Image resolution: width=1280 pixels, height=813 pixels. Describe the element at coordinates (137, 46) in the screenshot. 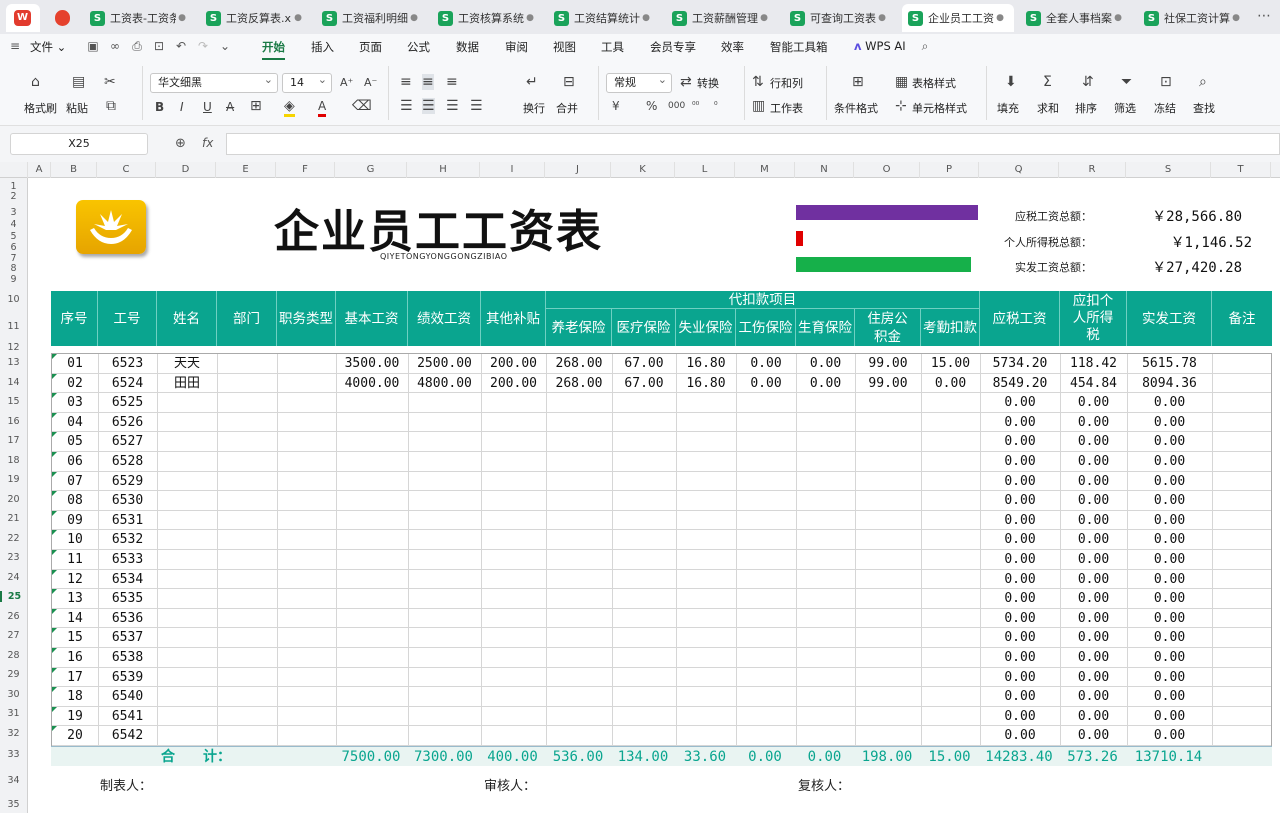

I see `print-icon: ⎙` at that location.